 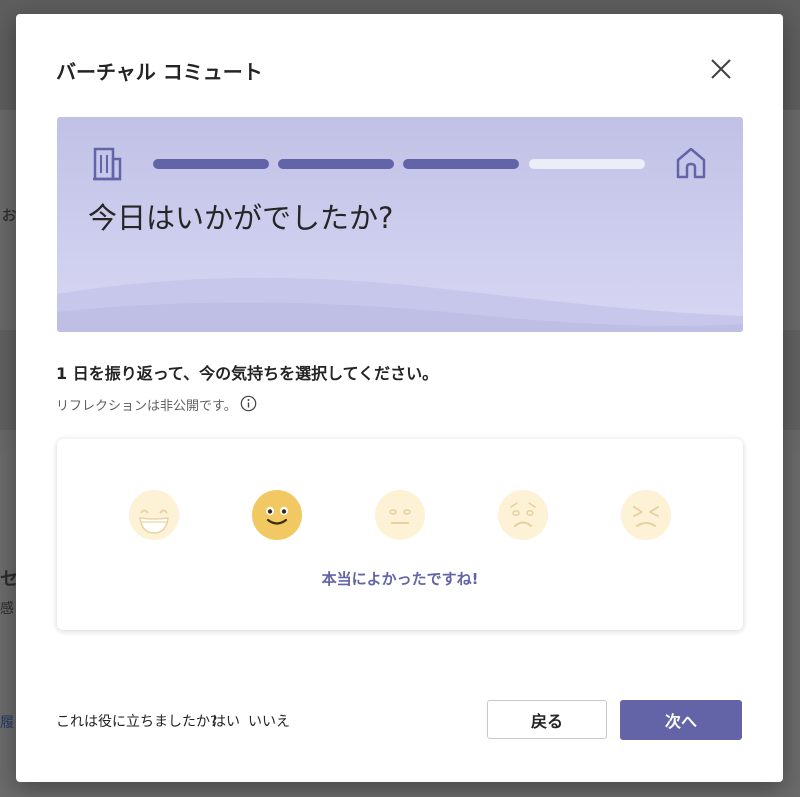 What do you see at coordinates (226, 721) in the screenshot?
I see `feedback-yes-link: はい` at bounding box center [226, 721].